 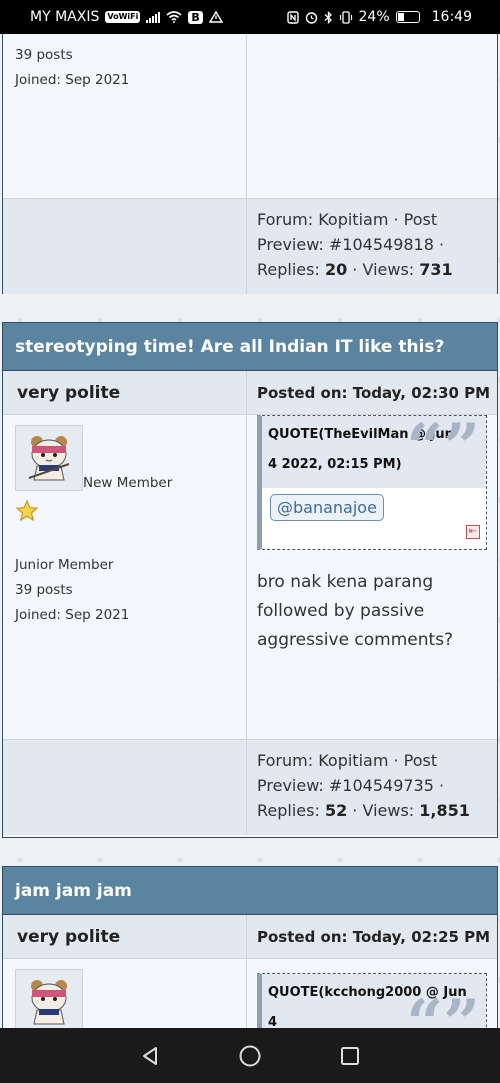 I want to click on recents-button, so click(x=350, y=1056).